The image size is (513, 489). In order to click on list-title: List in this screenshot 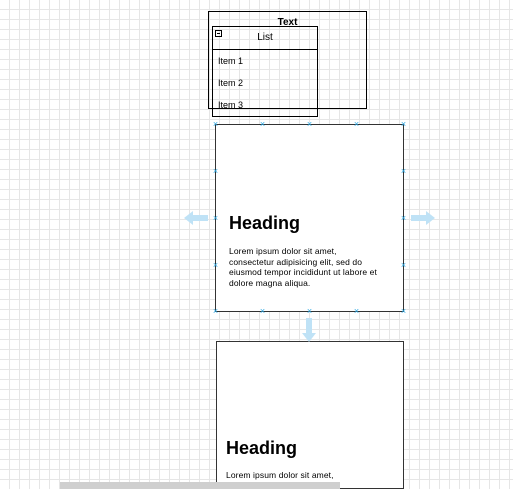, I will do `click(265, 37)`.